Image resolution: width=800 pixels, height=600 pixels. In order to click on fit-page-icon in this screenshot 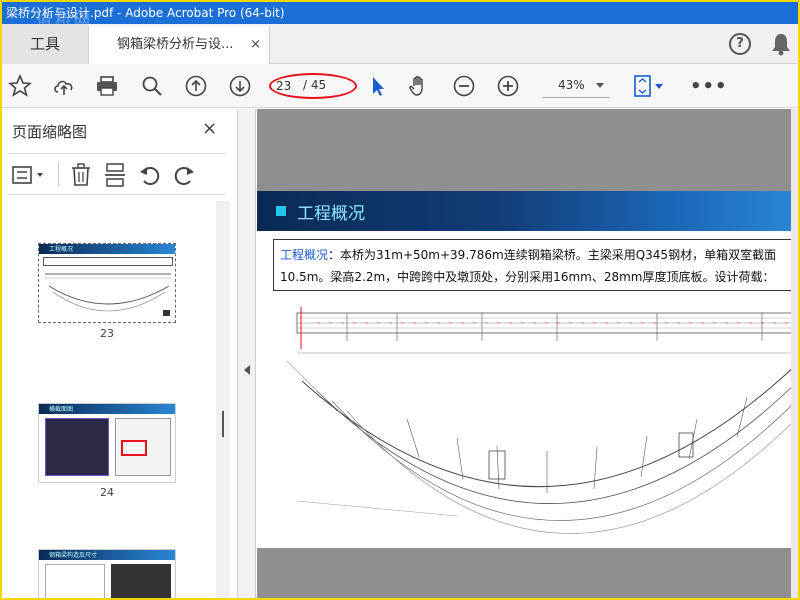, I will do `click(649, 86)`.